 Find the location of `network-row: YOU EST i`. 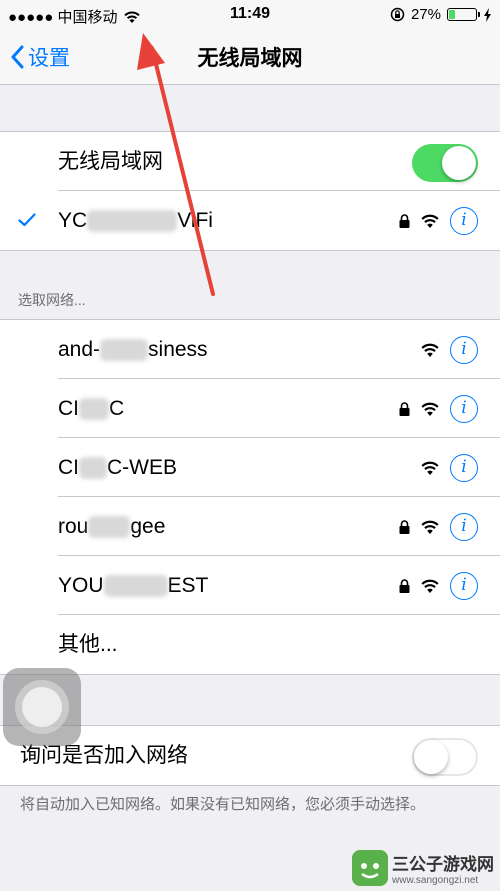

network-row: YOU EST i is located at coordinates (250, 585).